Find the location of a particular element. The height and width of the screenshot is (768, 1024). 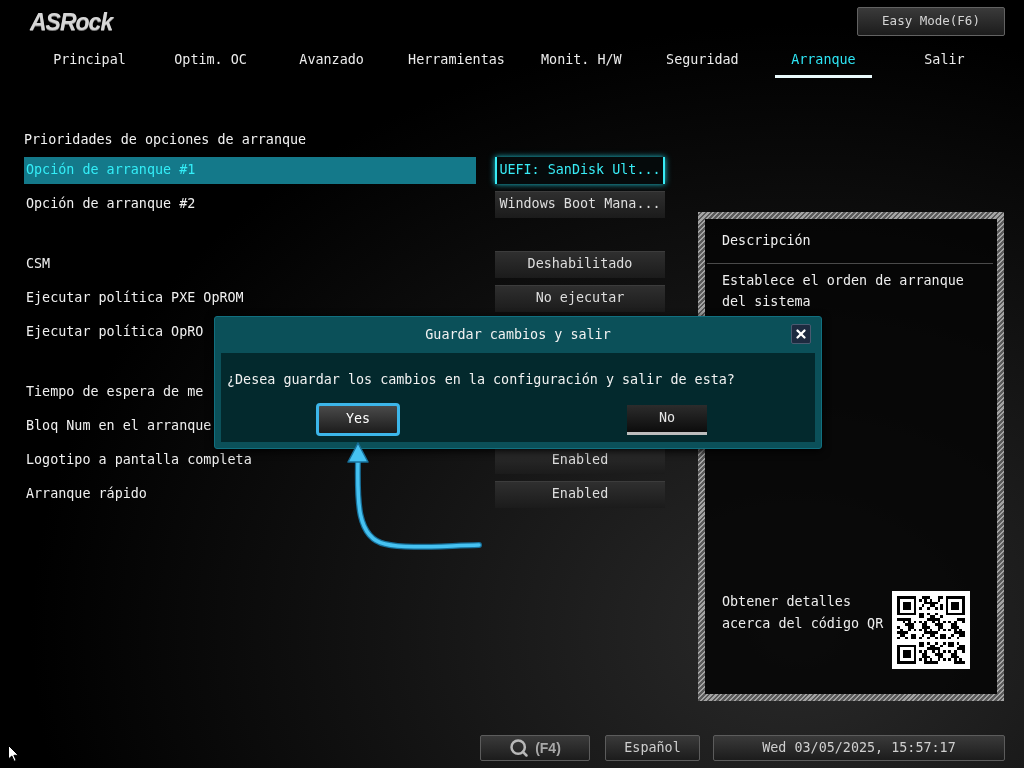

setting-label: Ejecutar política PXE OpROM is located at coordinates (135, 297).